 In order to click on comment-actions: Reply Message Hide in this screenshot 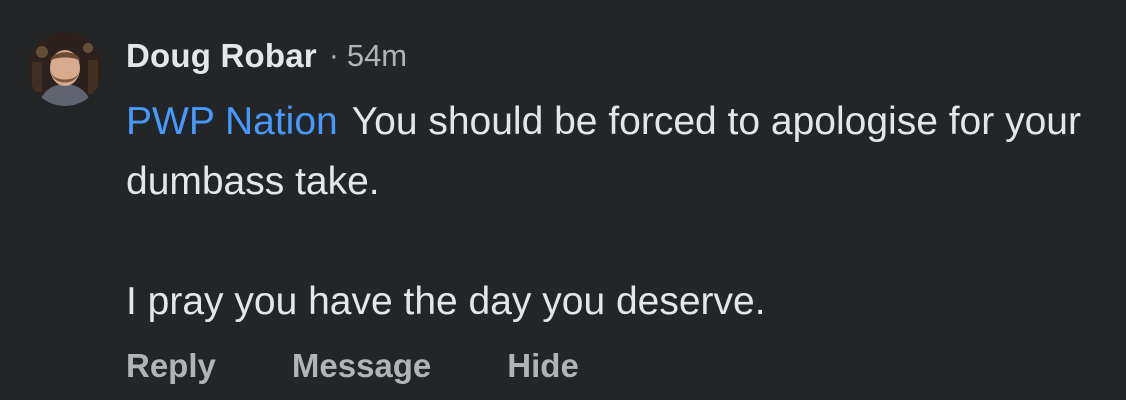, I will do `click(352, 366)`.